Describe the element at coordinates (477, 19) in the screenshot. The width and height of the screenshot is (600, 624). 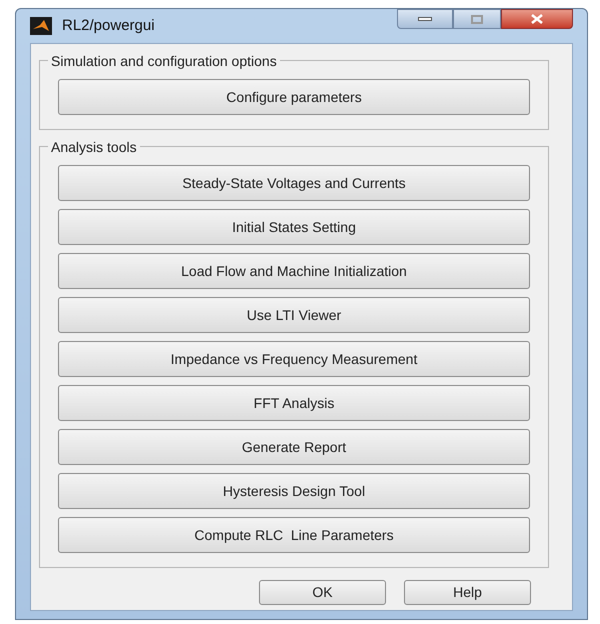
I see `maximize-button` at that location.